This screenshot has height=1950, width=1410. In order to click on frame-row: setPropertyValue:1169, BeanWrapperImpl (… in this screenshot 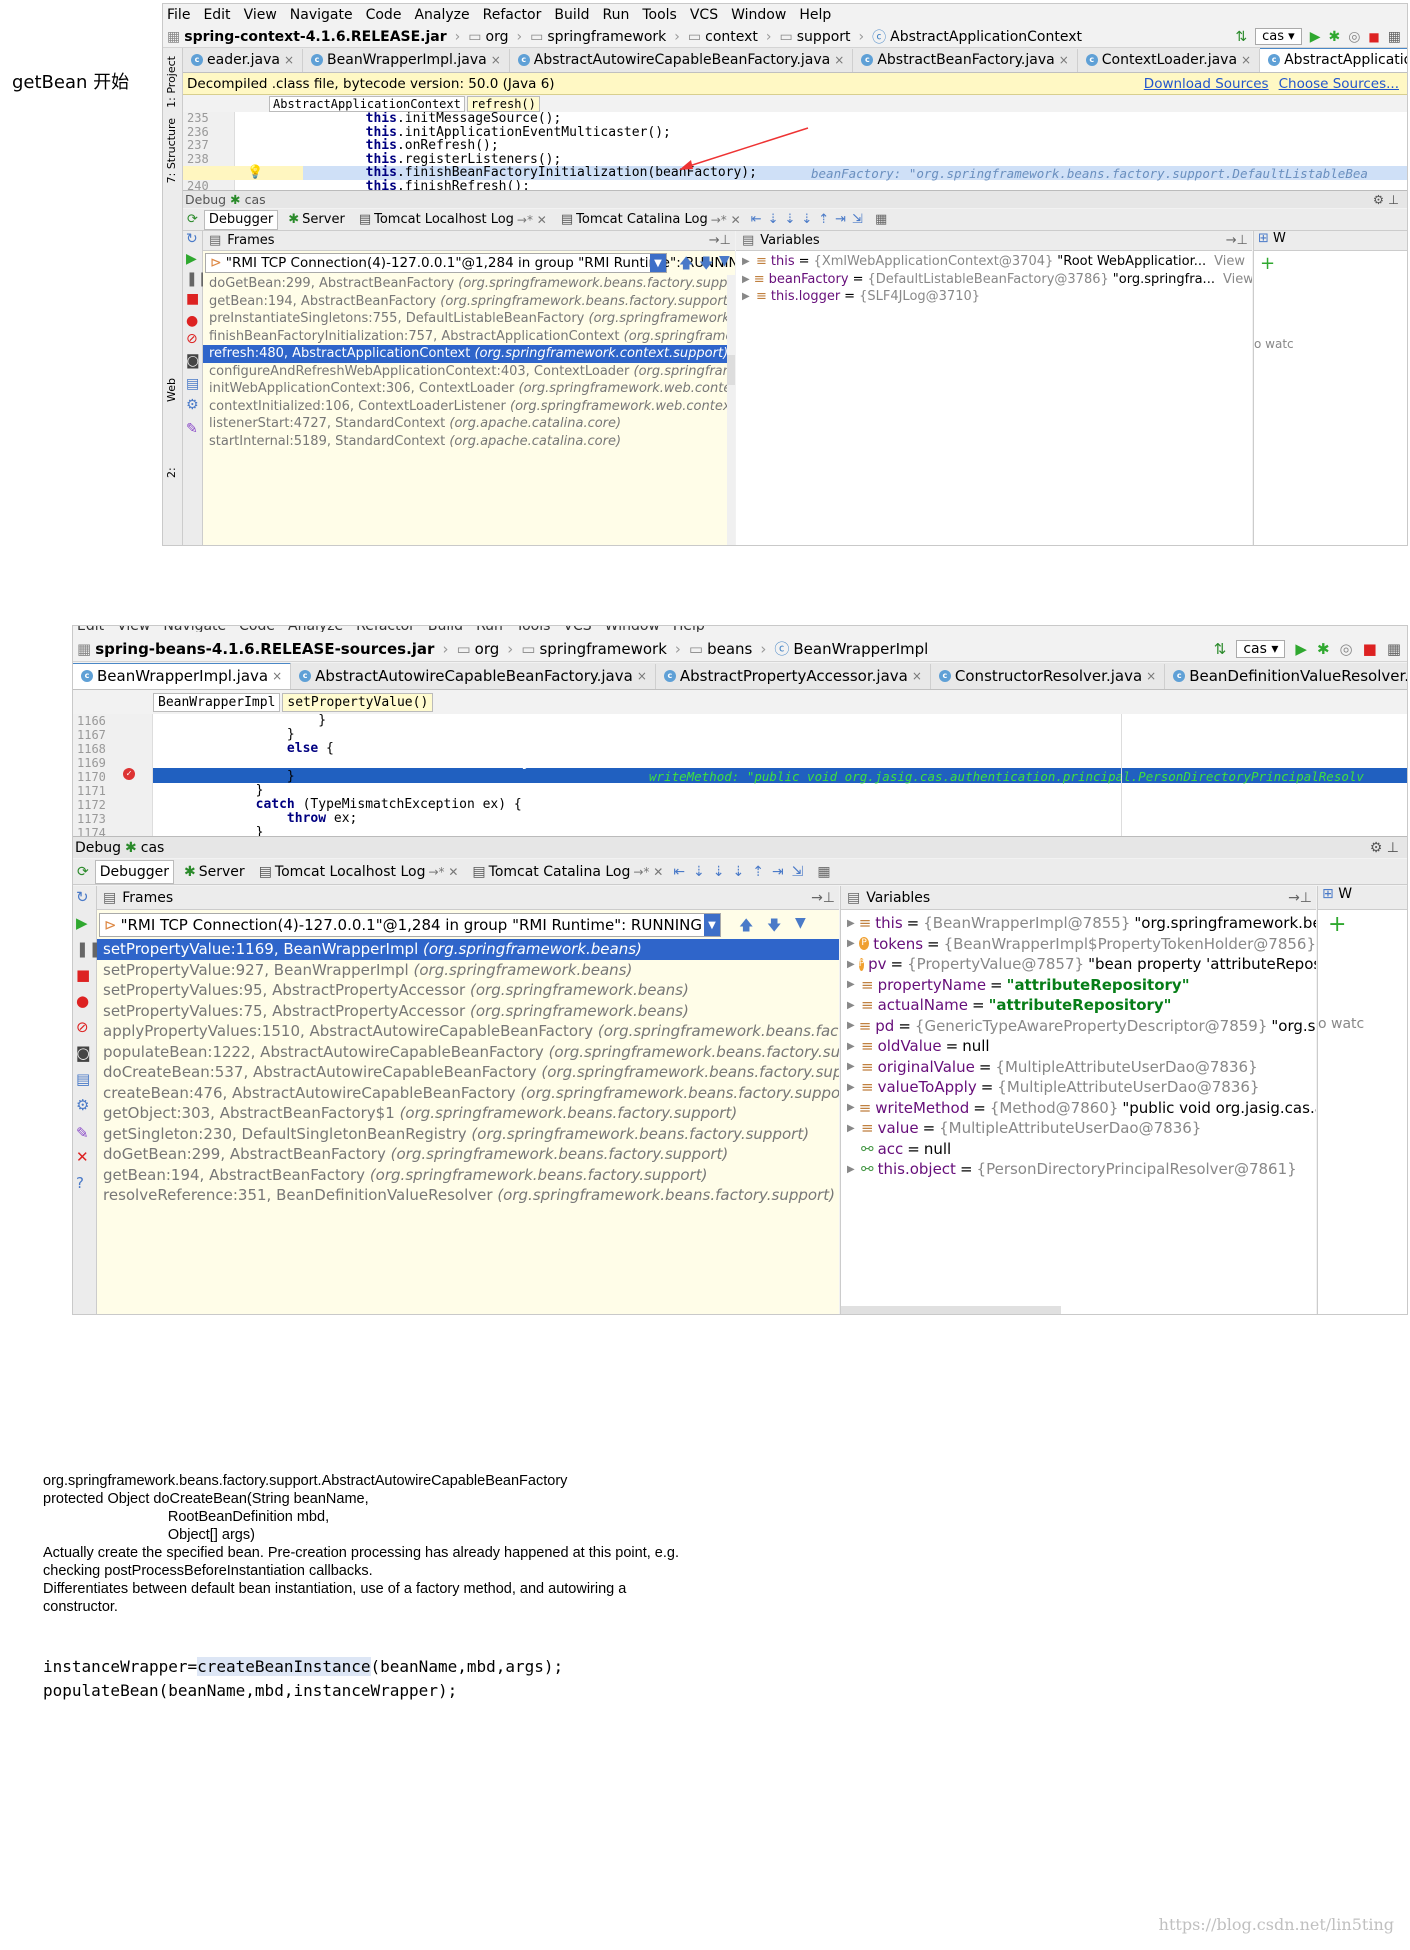, I will do `click(468, 949)`.